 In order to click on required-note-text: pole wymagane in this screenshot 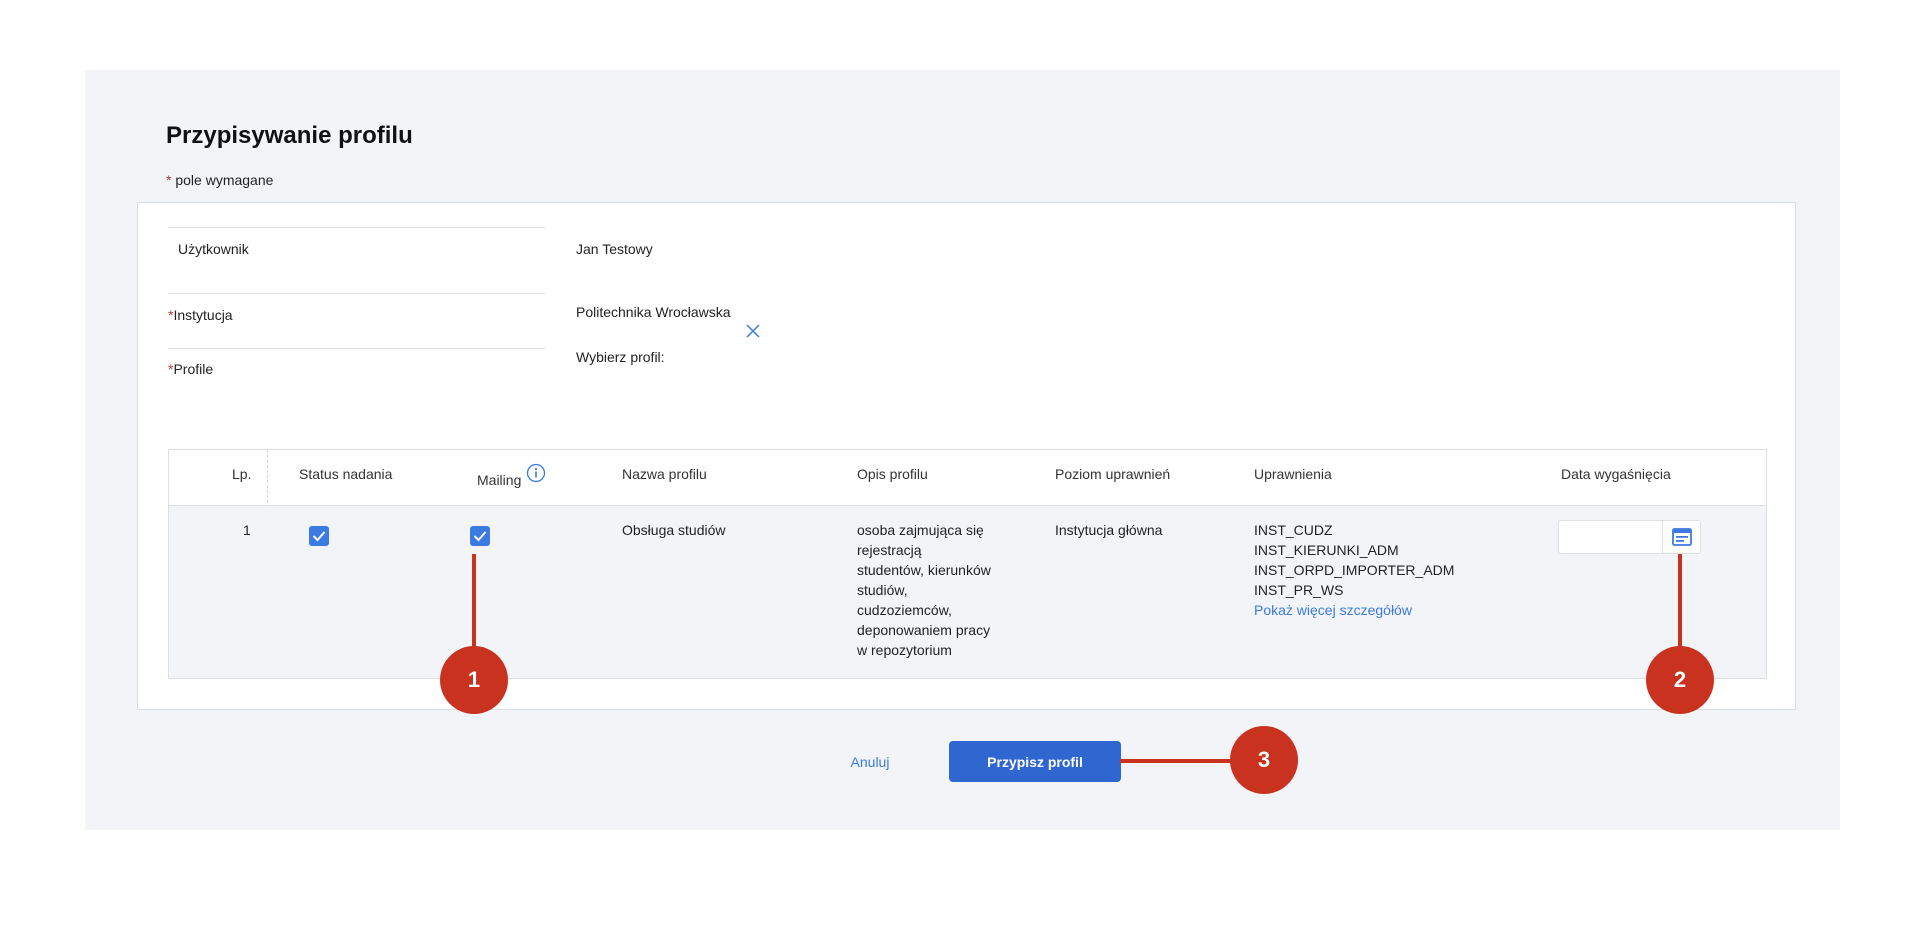, I will do `click(224, 180)`.